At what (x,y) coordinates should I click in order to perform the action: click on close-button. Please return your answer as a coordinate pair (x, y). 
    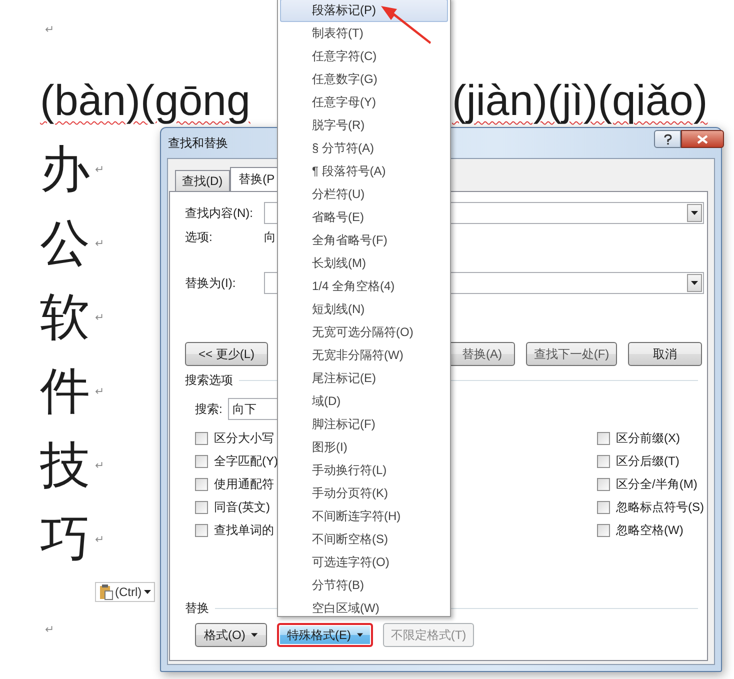
    Looking at the image, I should click on (702, 139).